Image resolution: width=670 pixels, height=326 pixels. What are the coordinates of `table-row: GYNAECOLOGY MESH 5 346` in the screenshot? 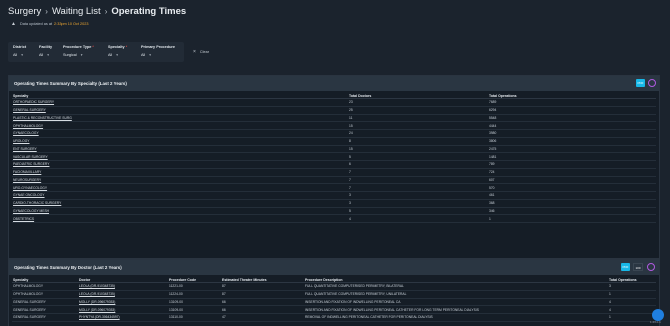 It's located at (334, 211).